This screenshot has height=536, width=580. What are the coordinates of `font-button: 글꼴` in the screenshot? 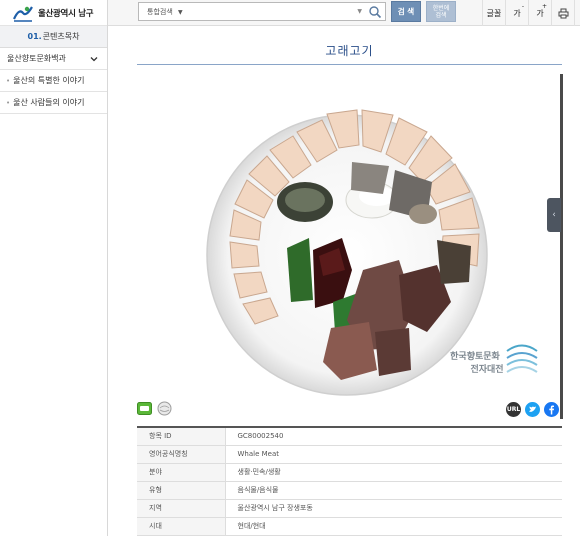 It's located at (493, 13).